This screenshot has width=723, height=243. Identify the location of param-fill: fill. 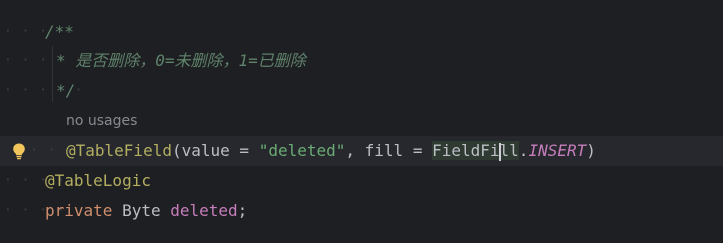
(384, 150).